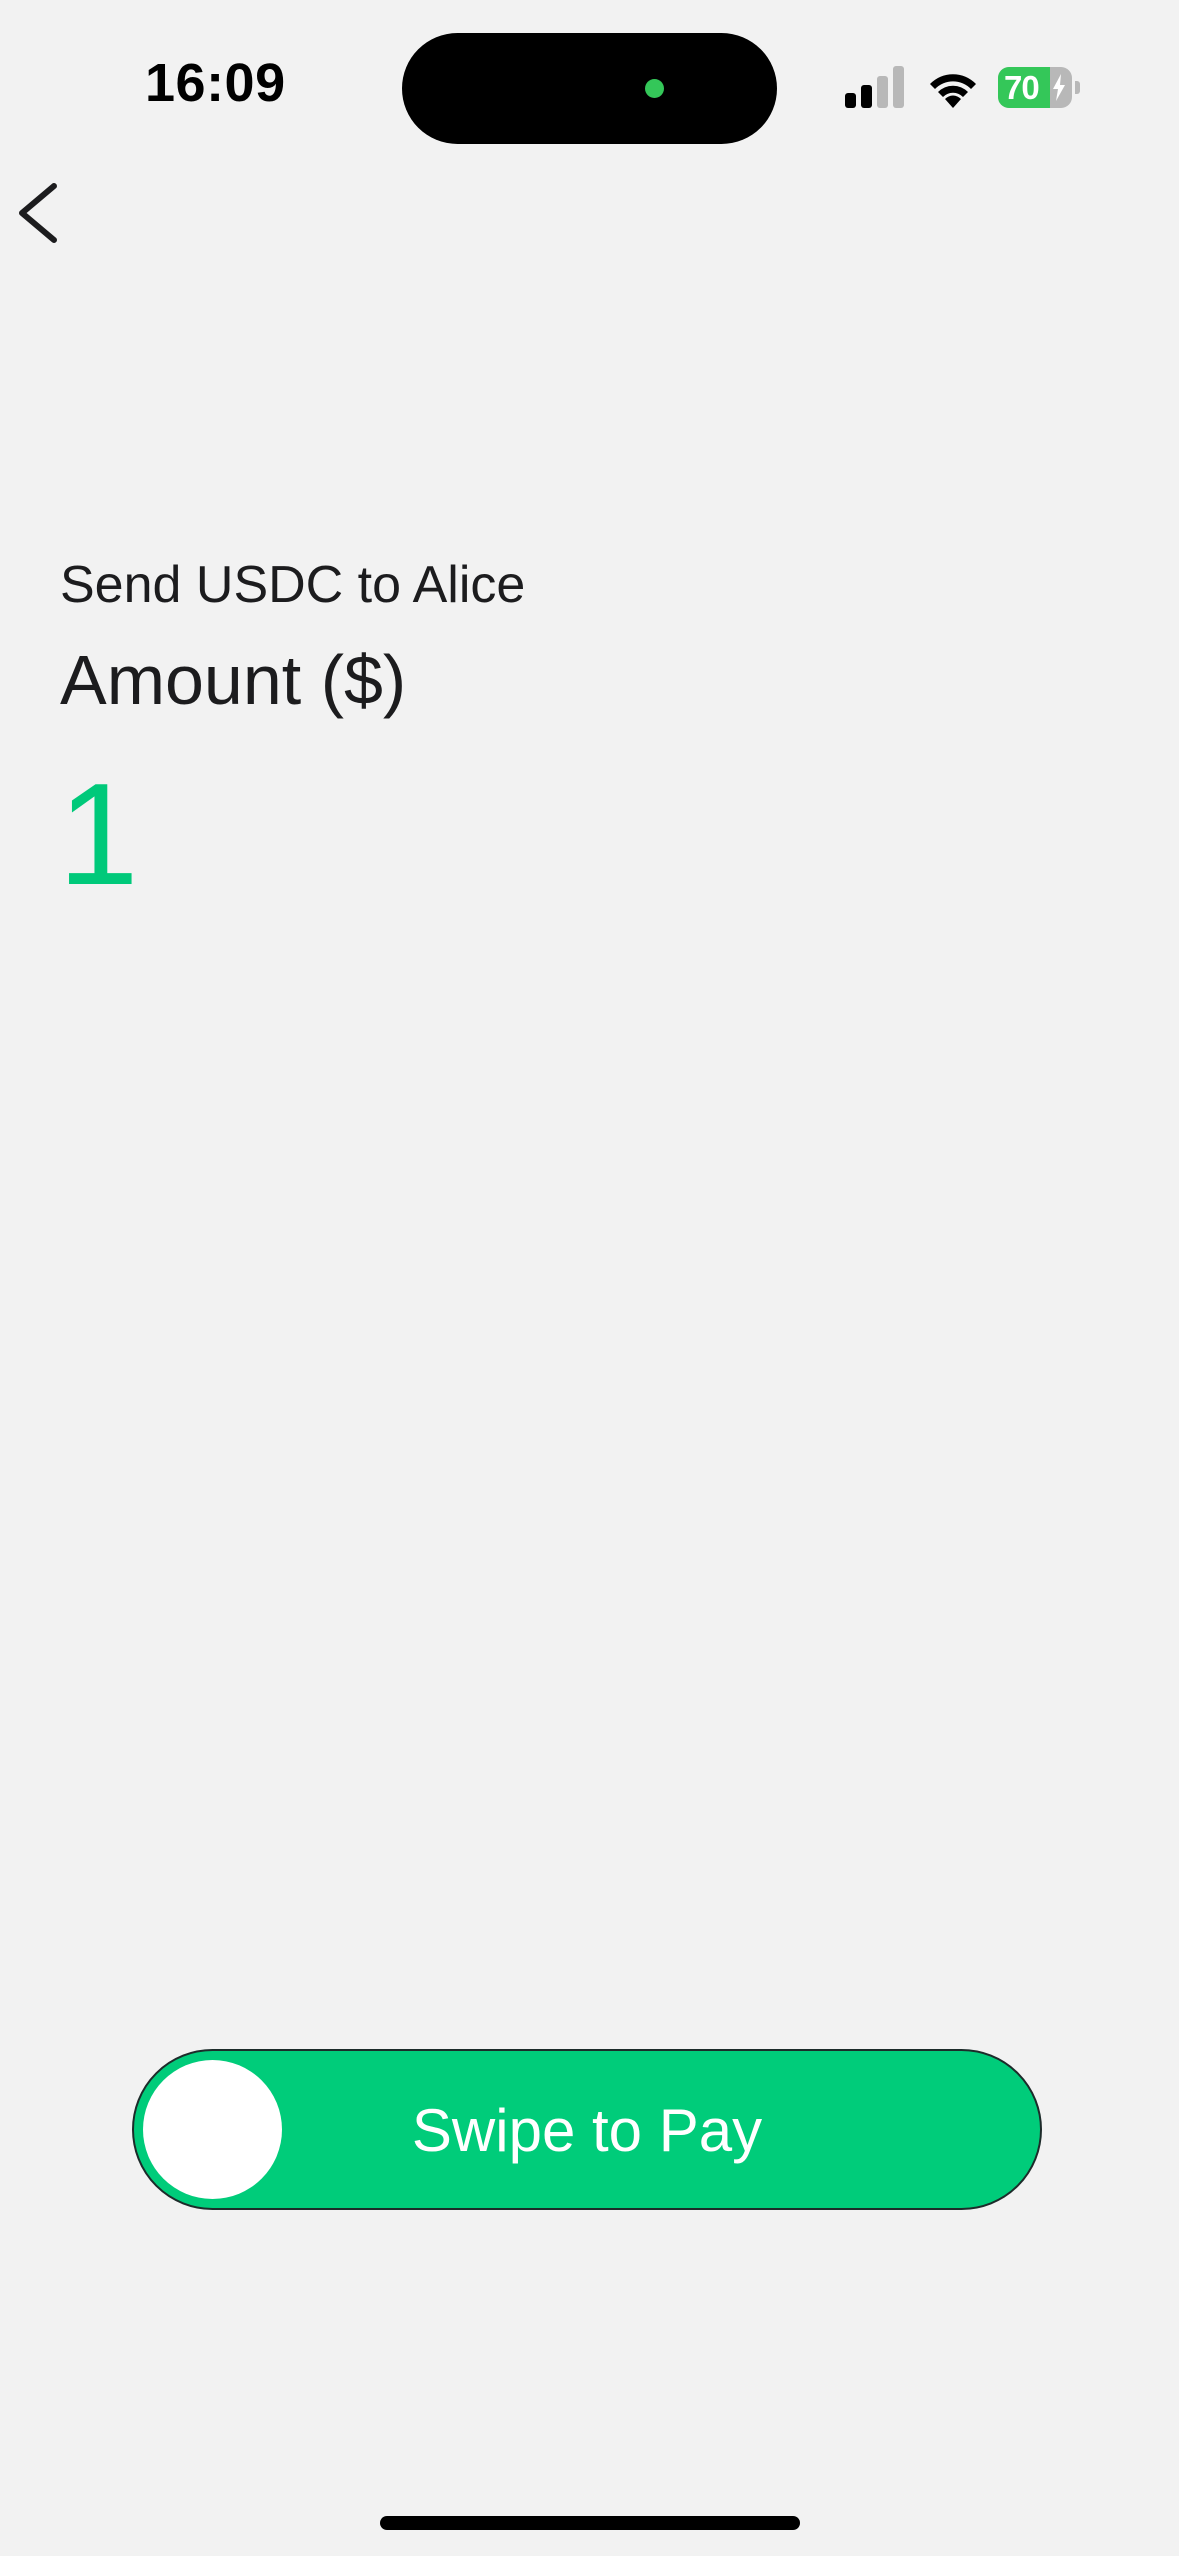 This screenshot has width=1179, height=2556. I want to click on chevron-left-icon, so click(38, 213).